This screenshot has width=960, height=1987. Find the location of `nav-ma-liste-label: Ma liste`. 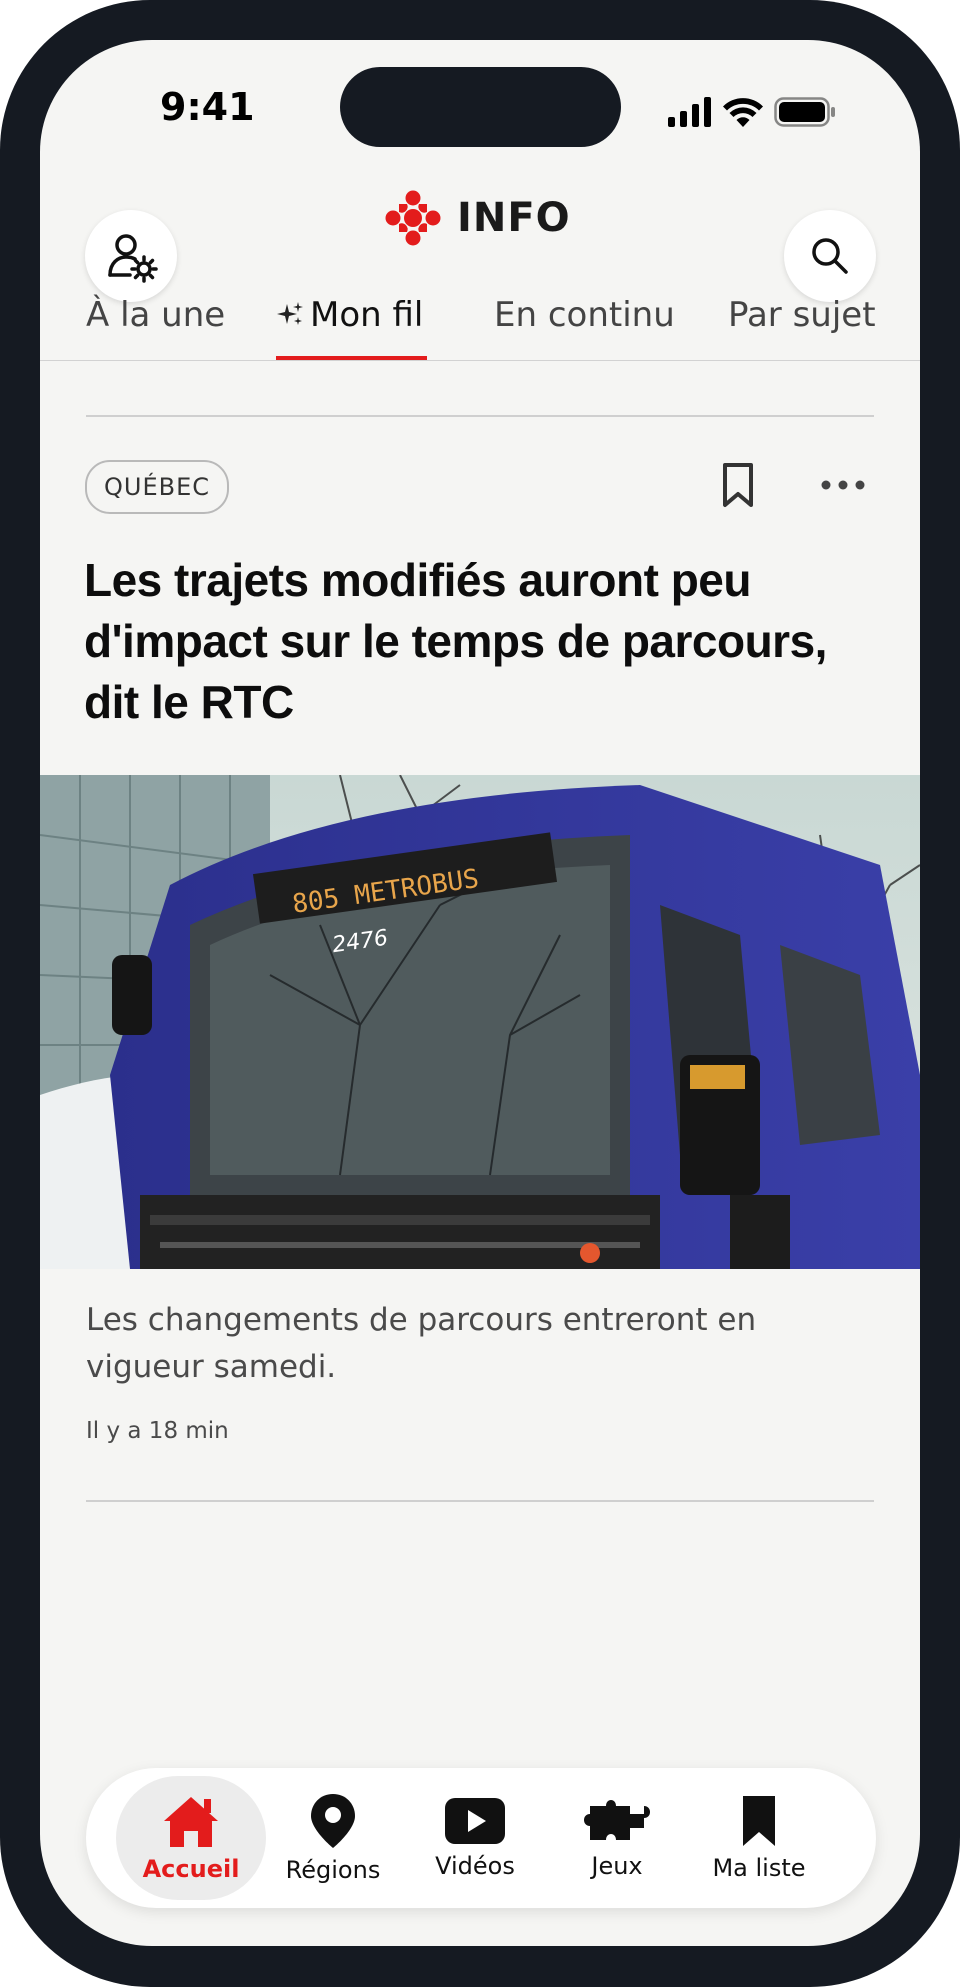

nav-ma-liste-label: Ma liste is located at coordinates (759, 1868).